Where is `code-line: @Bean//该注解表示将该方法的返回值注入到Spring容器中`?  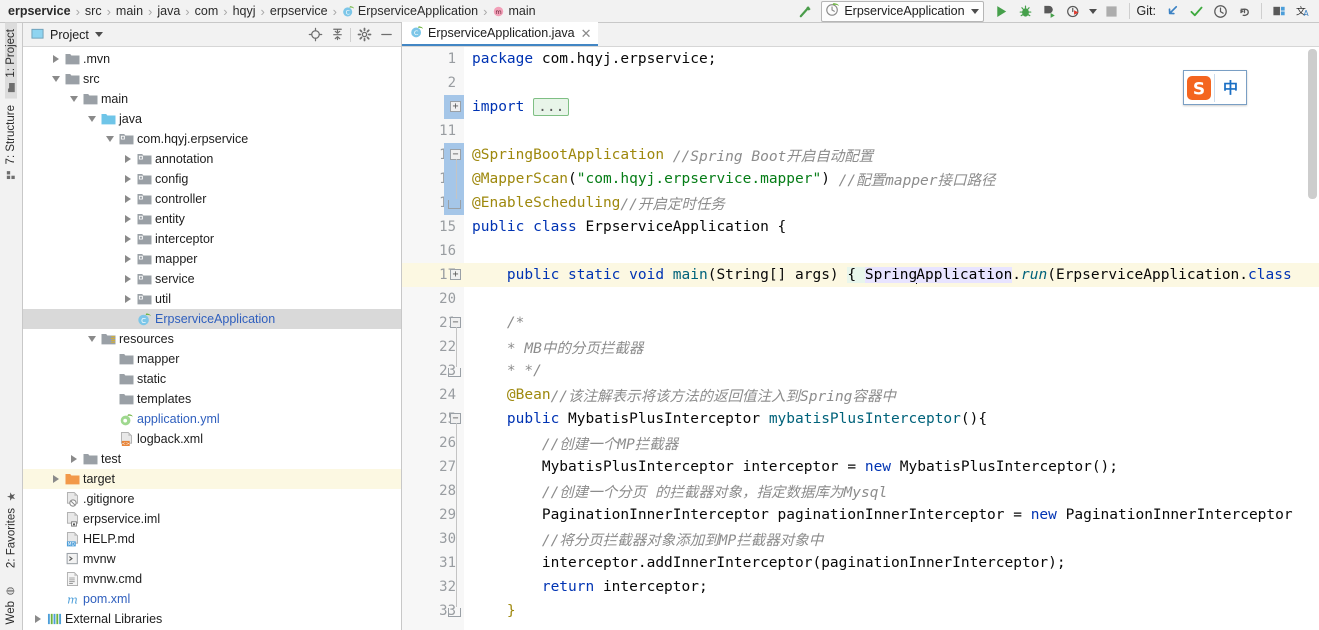
code-line: @Bean//该注解表示将该方法的返回值注入到Spring容器中 is located at coordinates (891, 395).